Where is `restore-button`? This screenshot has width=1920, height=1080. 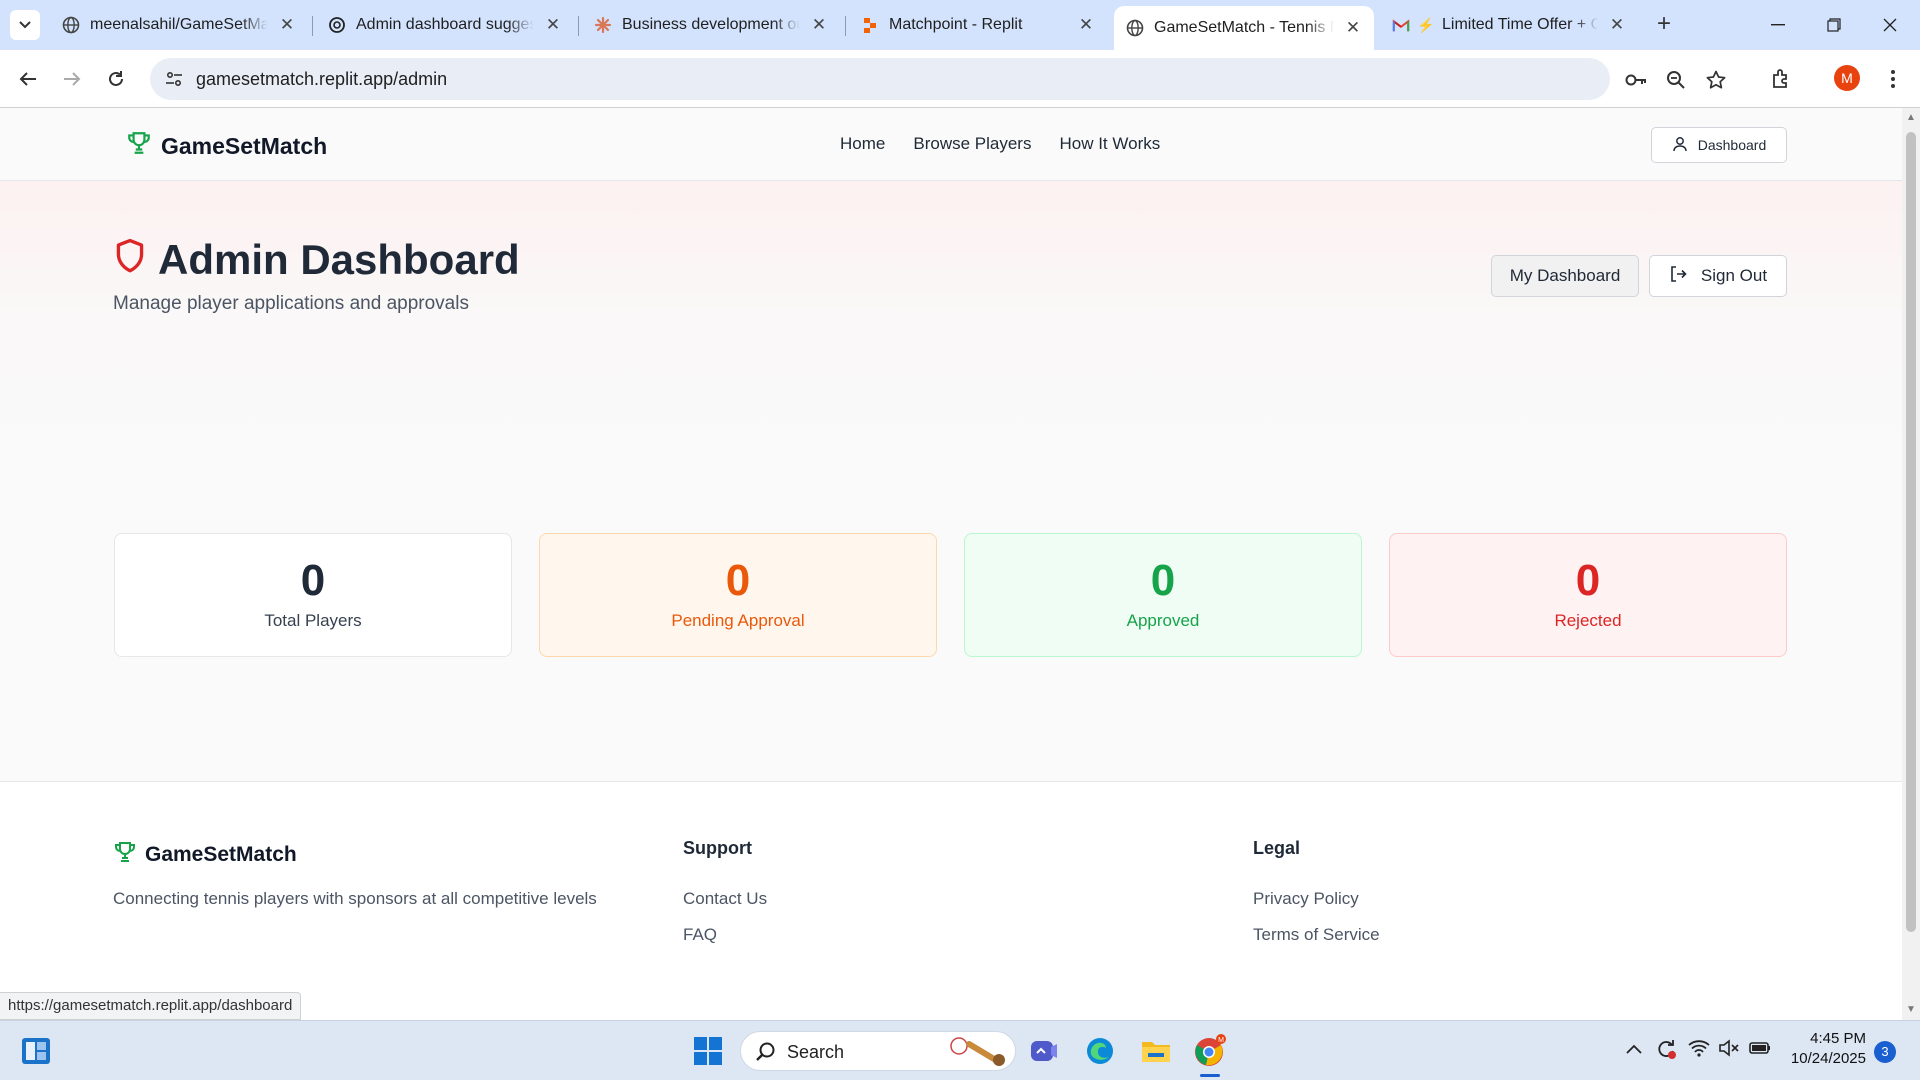 restore-button is located at coordinates (1834, 25).